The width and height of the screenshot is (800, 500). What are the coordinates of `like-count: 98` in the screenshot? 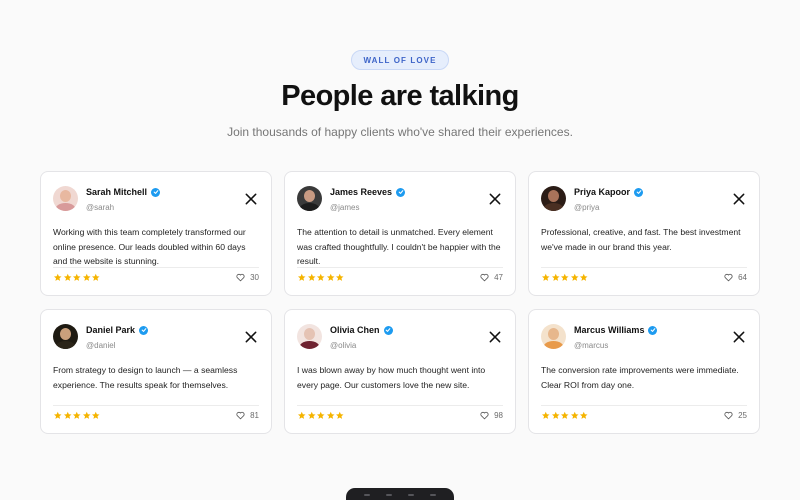 It's located at (498, 415).